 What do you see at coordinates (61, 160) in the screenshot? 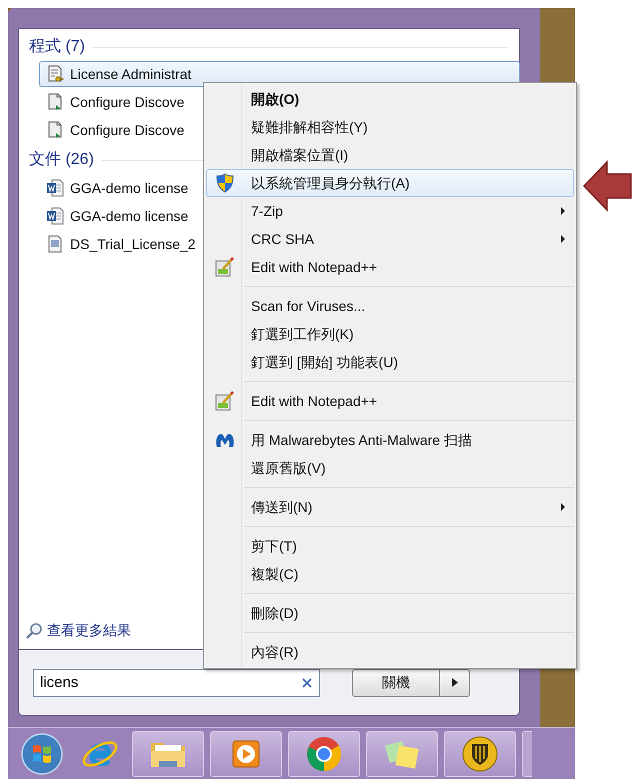
I see `section-heading: 文件 (26)` at bounding box center [61, 160].